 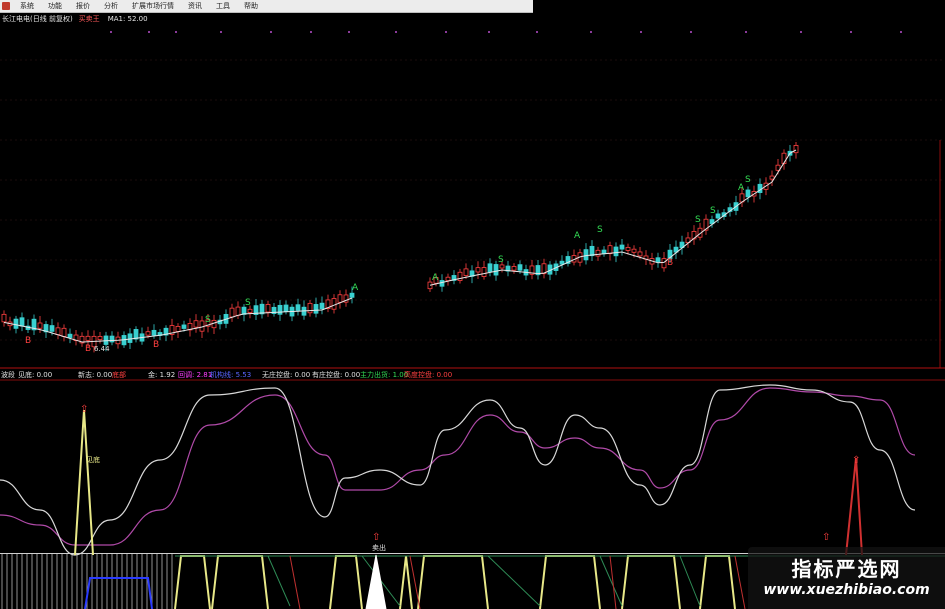 I want to click on indicator-value-6: 机构线: 5.53, so click(x=231, y=375).